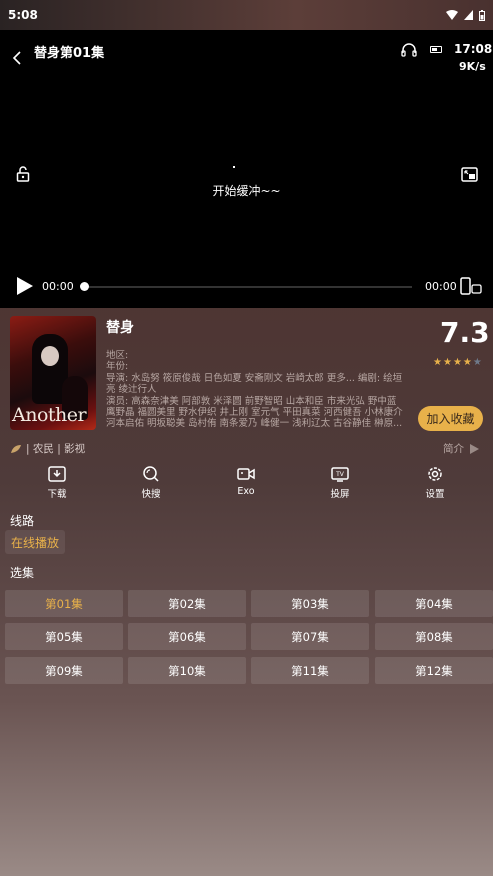 Image resolution: width=493 pixels, height=876 pixels. Describe the element at coordinates (467, 362) in the screenshot. I see `star-half-icon: ★` at that location.